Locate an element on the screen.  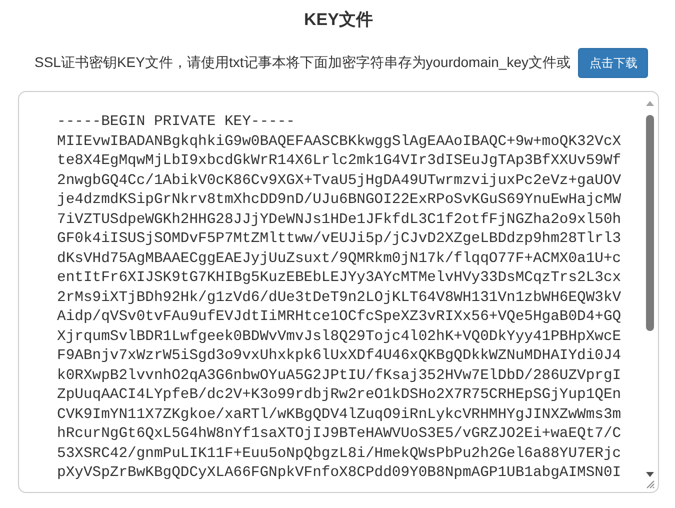
download-button: 点击下载 is located at coordinates (613, 63).